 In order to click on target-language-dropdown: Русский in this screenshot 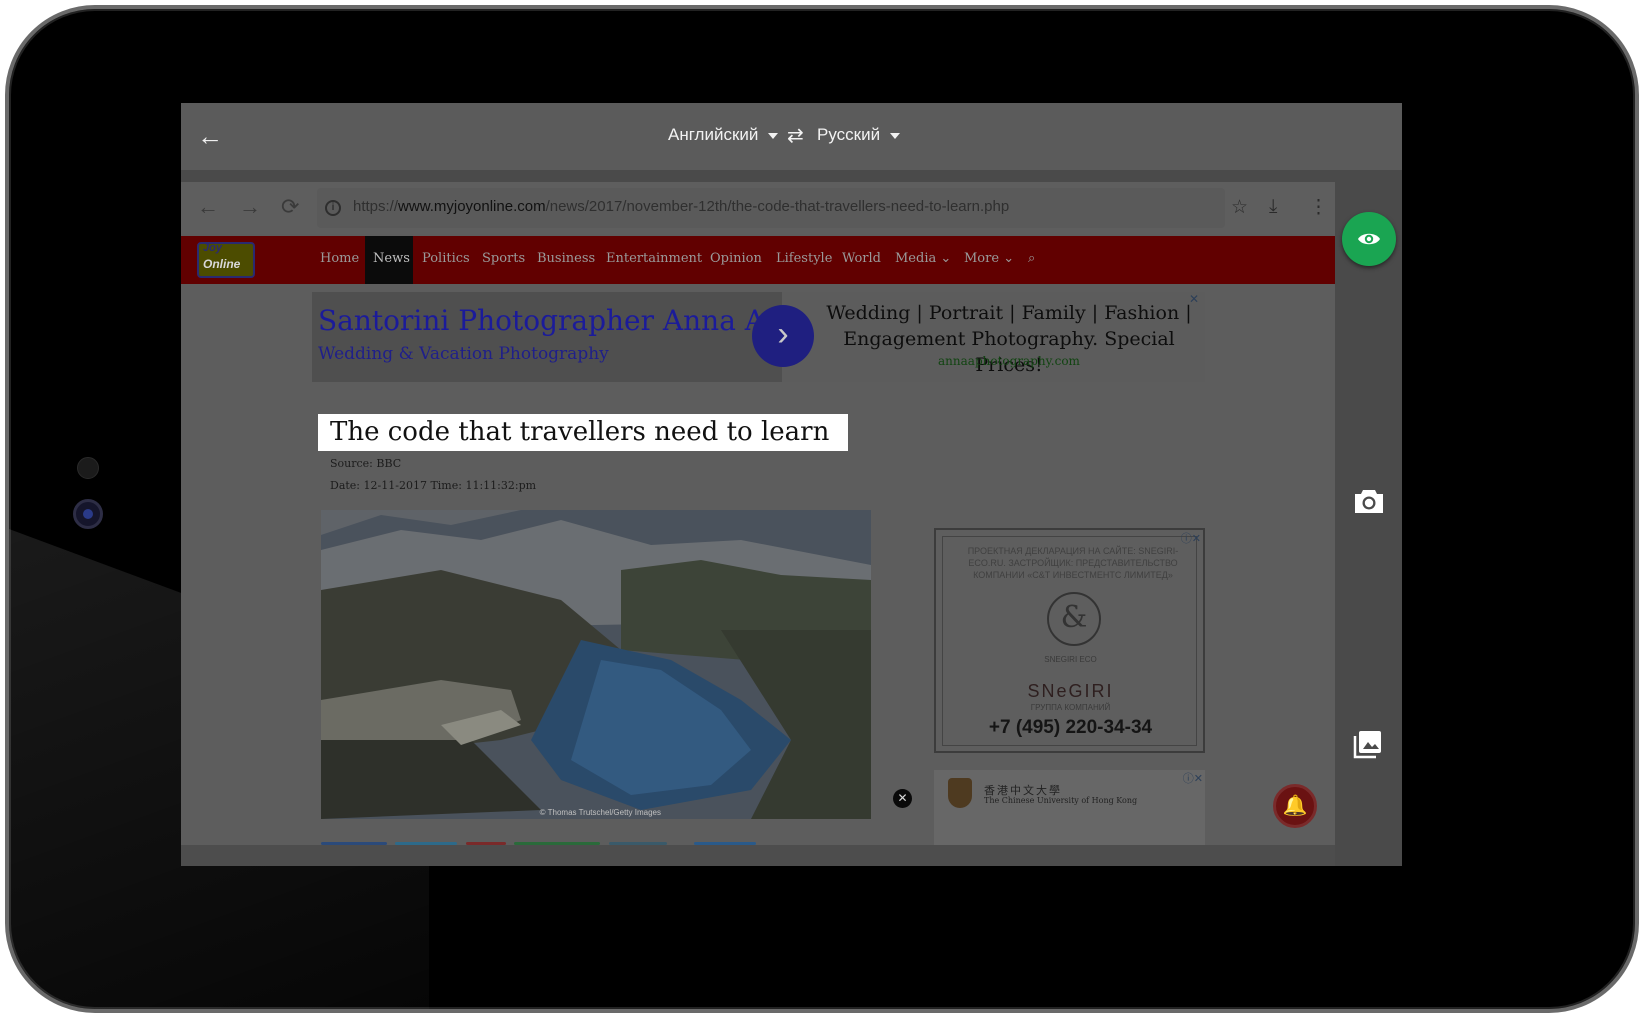, I will do `click(859, 135)`.